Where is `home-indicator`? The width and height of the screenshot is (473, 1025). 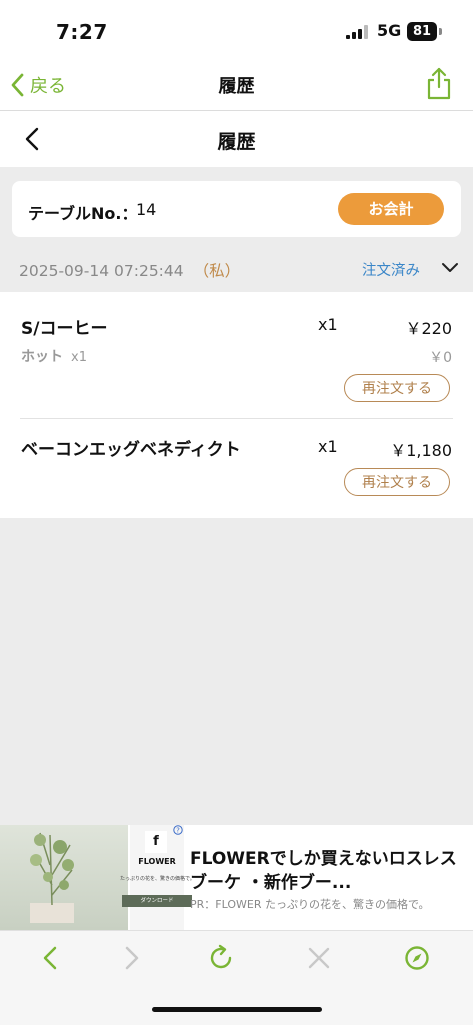 home-indicator is located at coordinates (237, 1009).